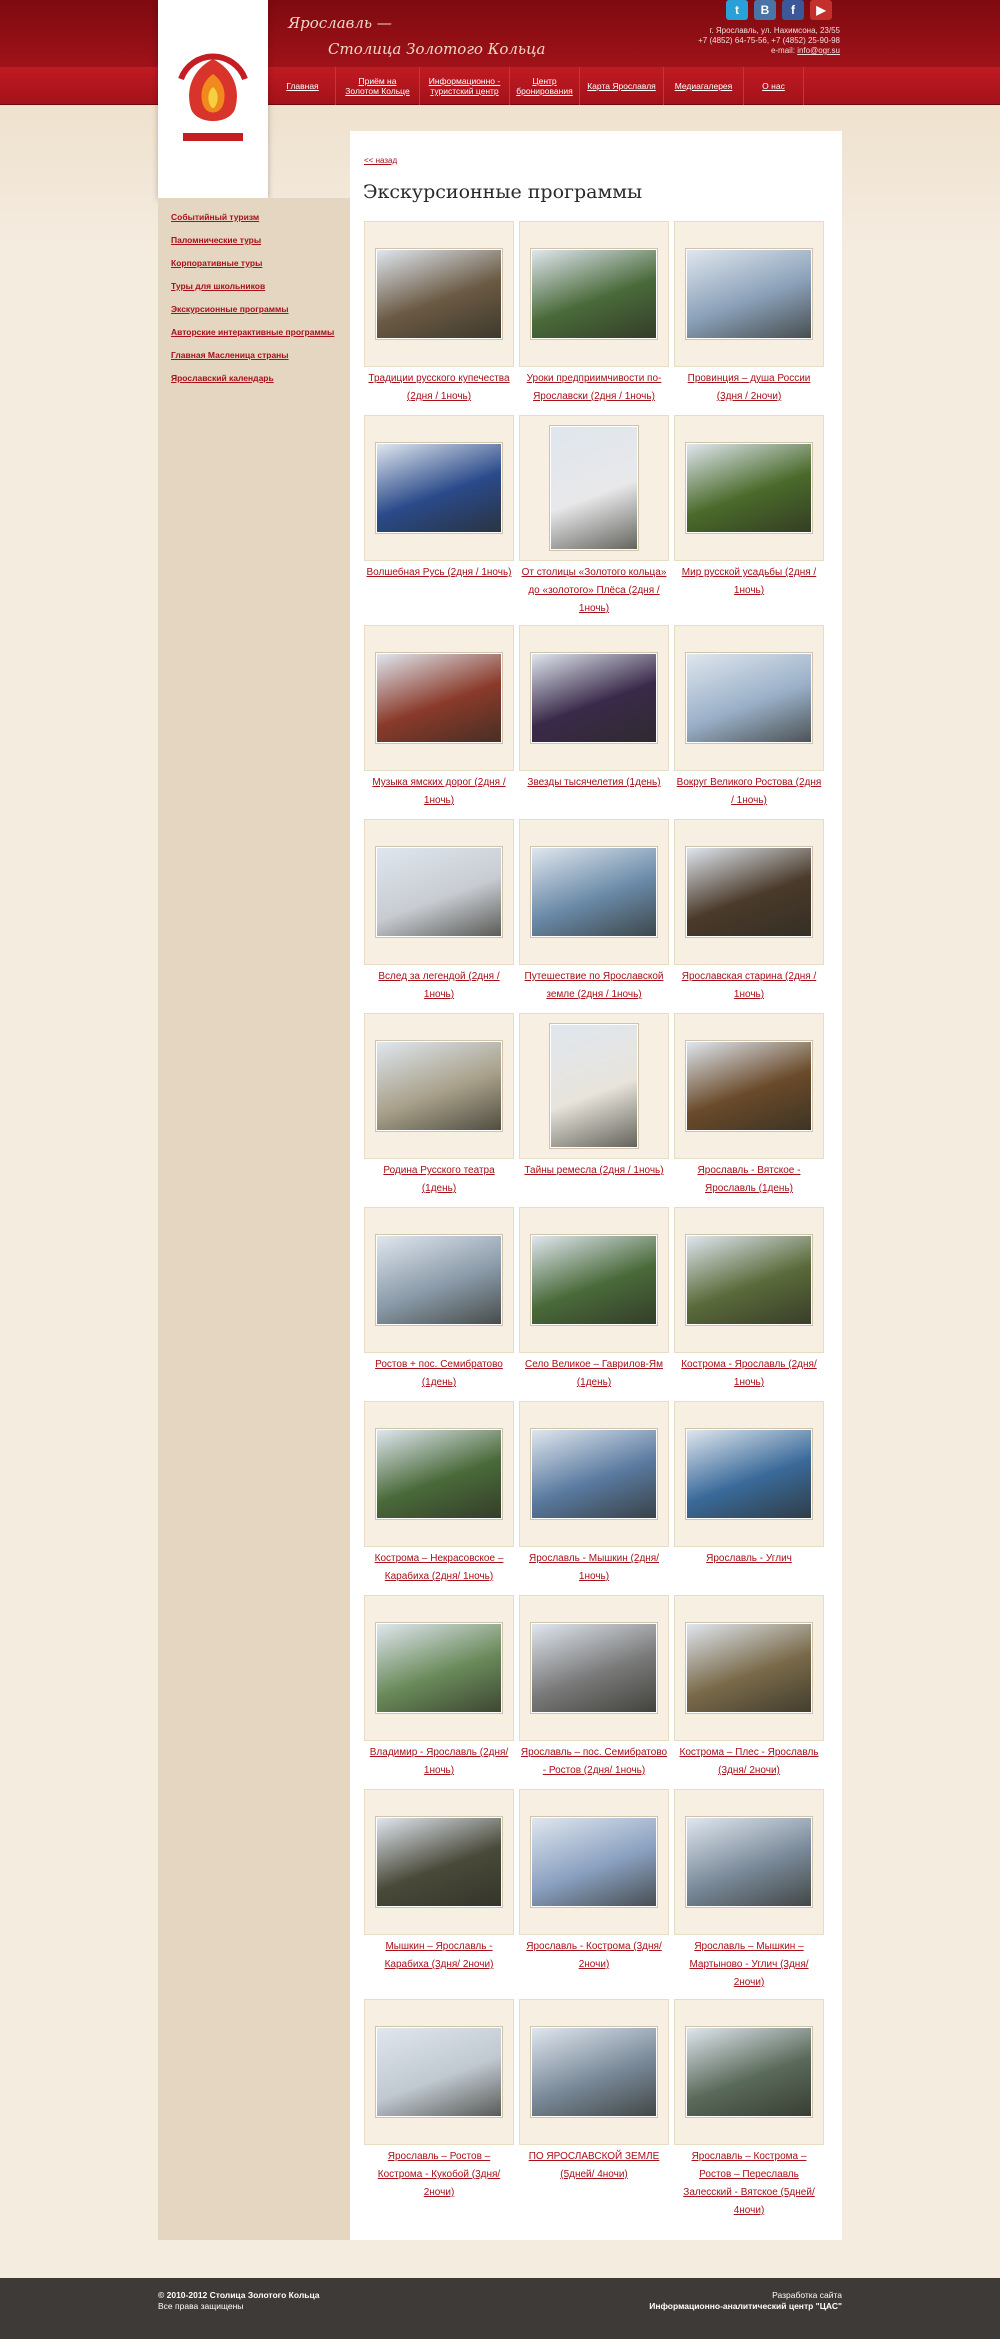  Describe the element at coordinates (745, 2306) in the screenshot. I see `developer-link: Информационно-аналитический центр "ЦАС"` at that location.